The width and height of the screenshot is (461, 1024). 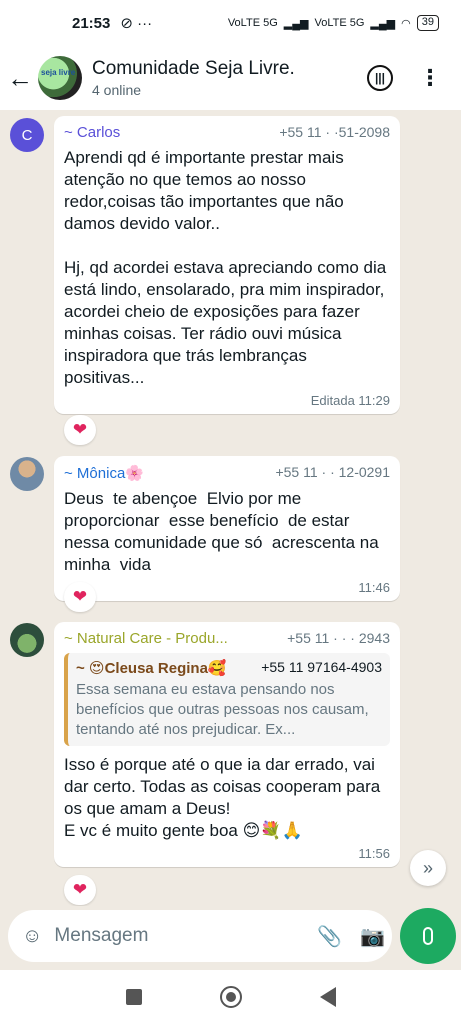 What do you see at coordinates (27, 640) in the screenshot?
I see `sender-avatar-natural-care` at bounding box center [27, 640].